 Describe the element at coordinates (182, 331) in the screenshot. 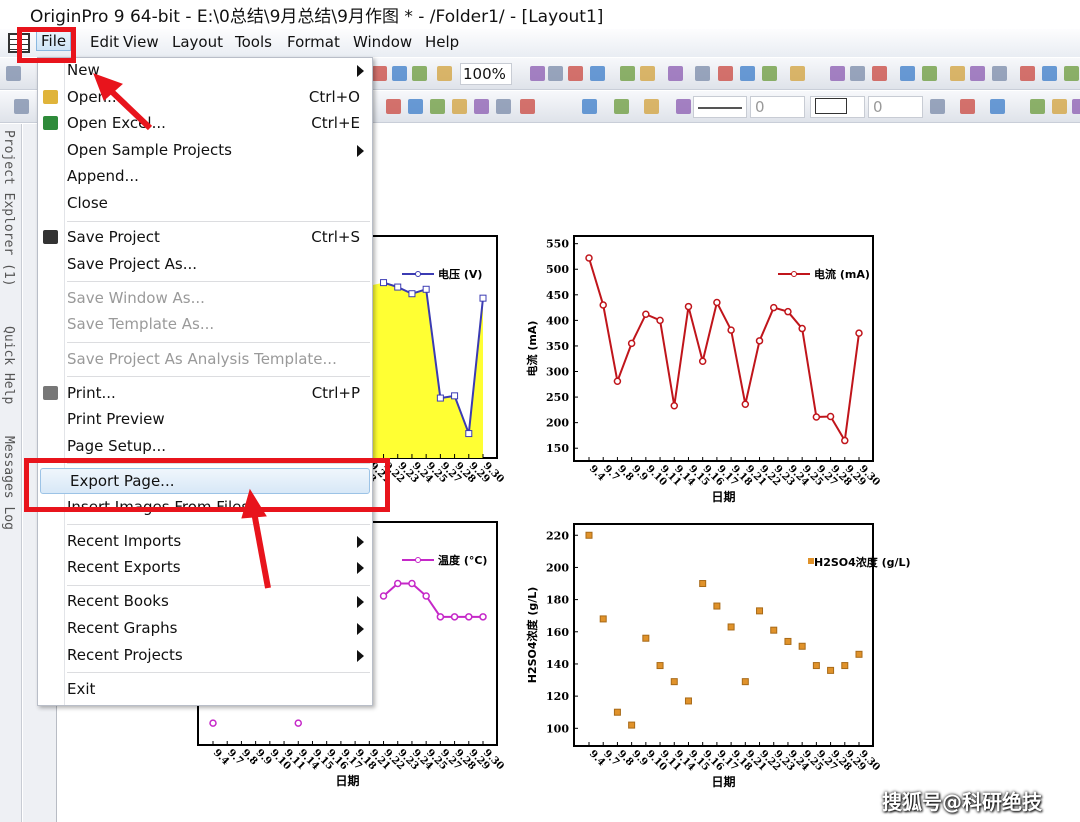

I see `annotation-arrows` at that location.